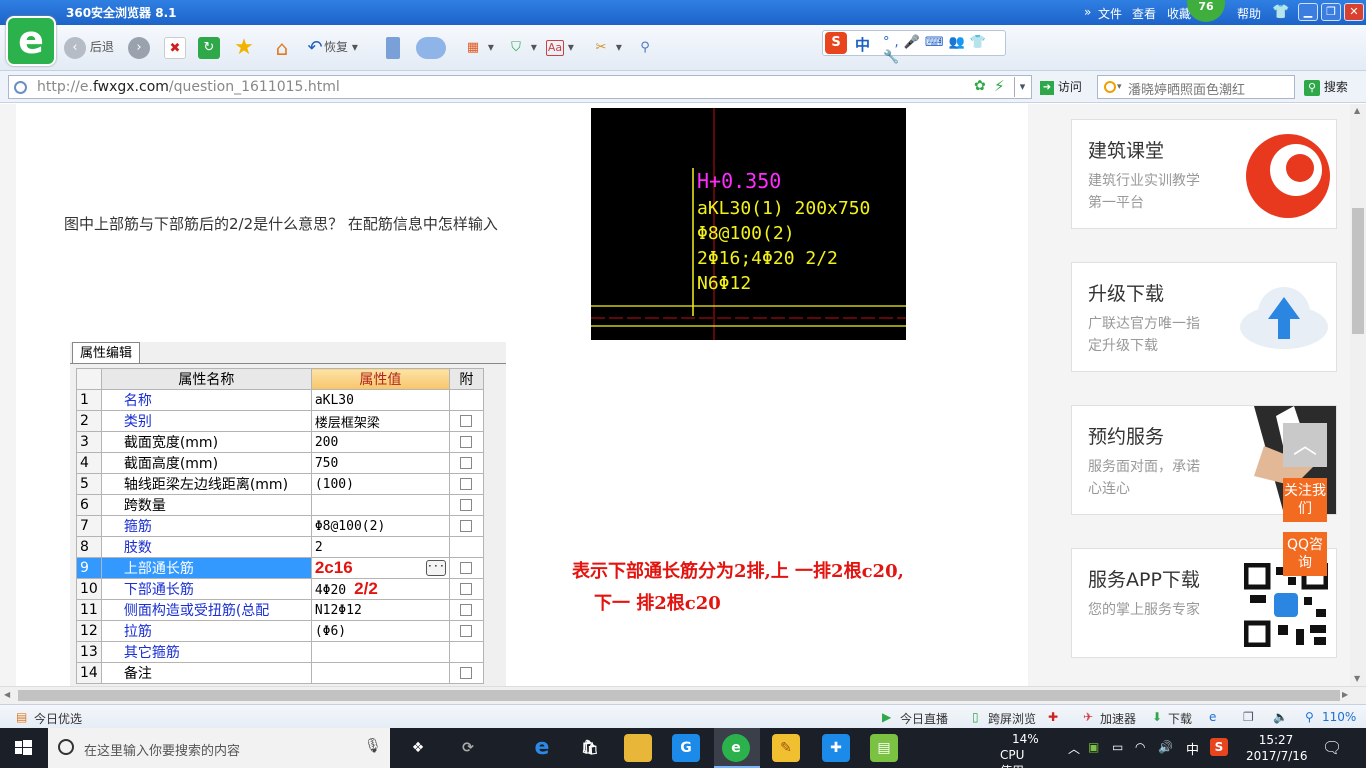  I want to click on notes-app-icon: ✎, so click(786, 748).